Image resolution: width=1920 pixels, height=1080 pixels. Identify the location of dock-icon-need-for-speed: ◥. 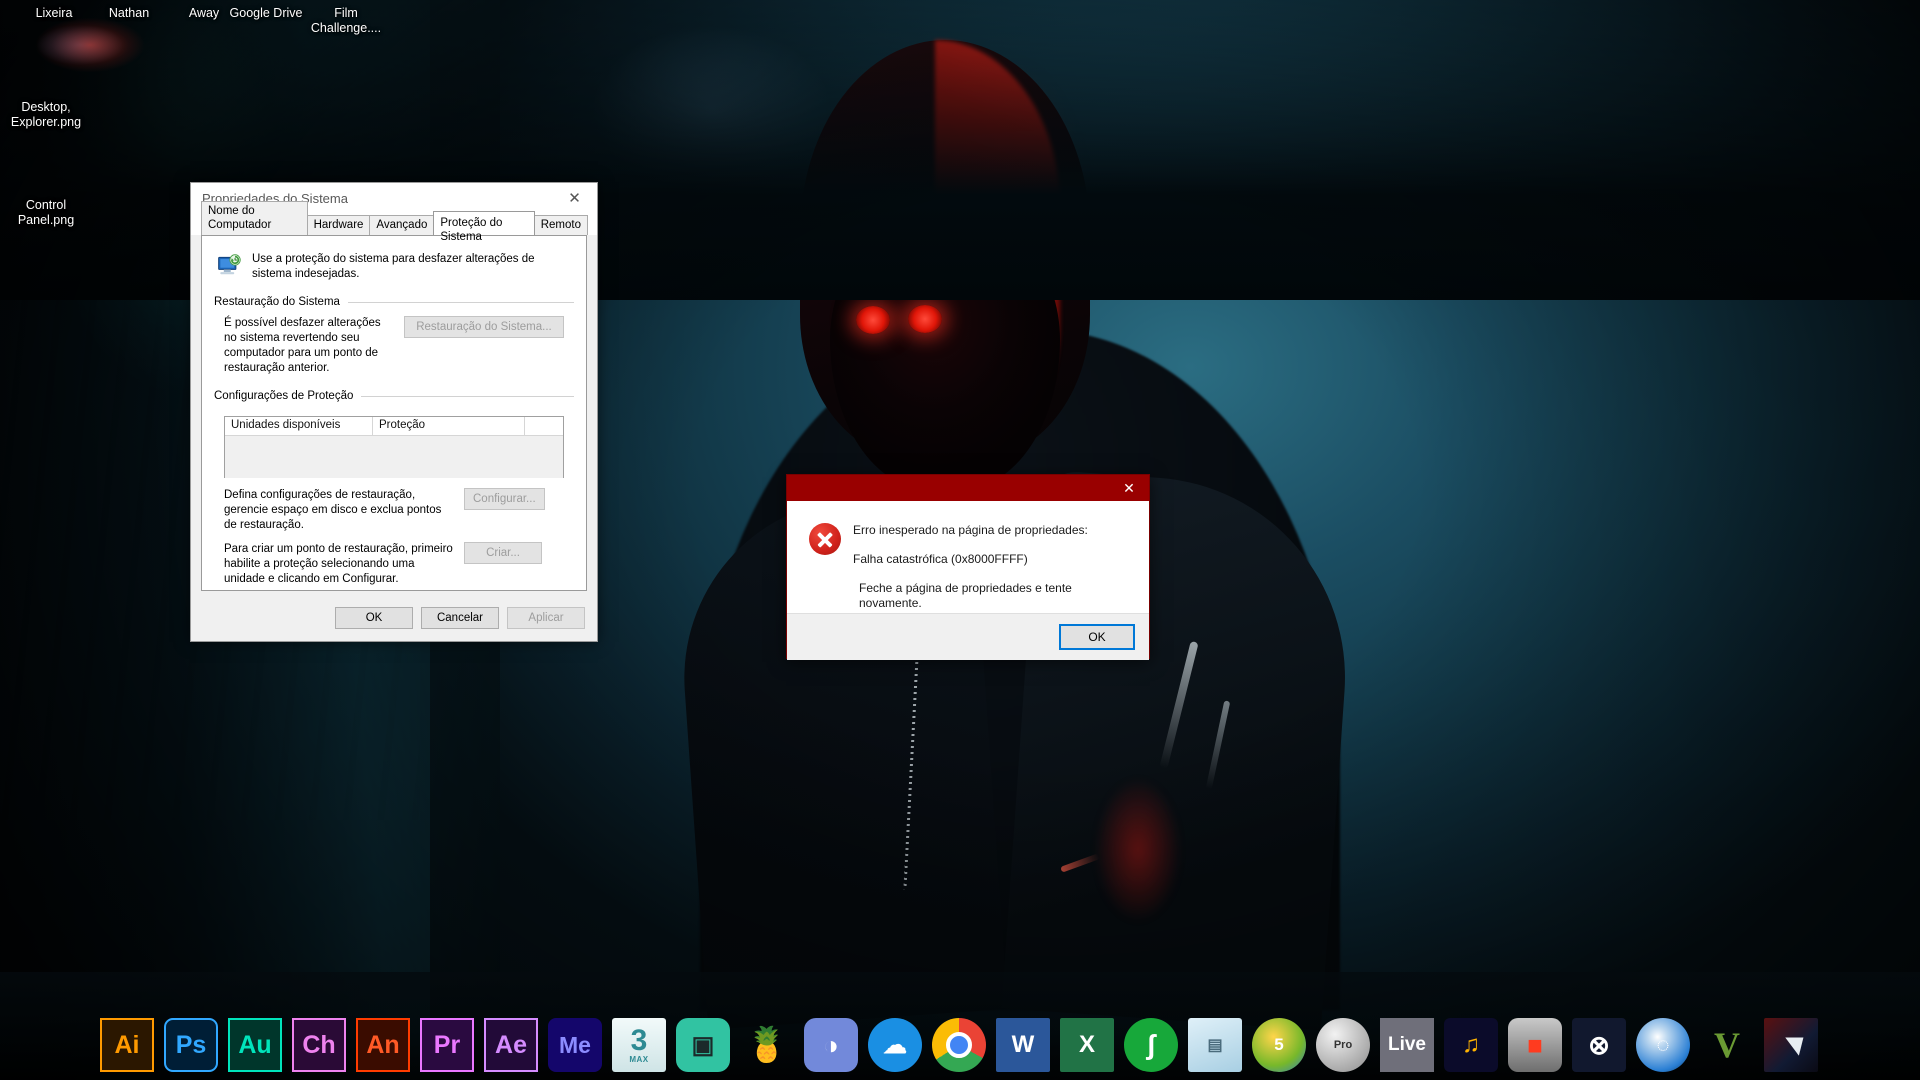
(1791, 1045).